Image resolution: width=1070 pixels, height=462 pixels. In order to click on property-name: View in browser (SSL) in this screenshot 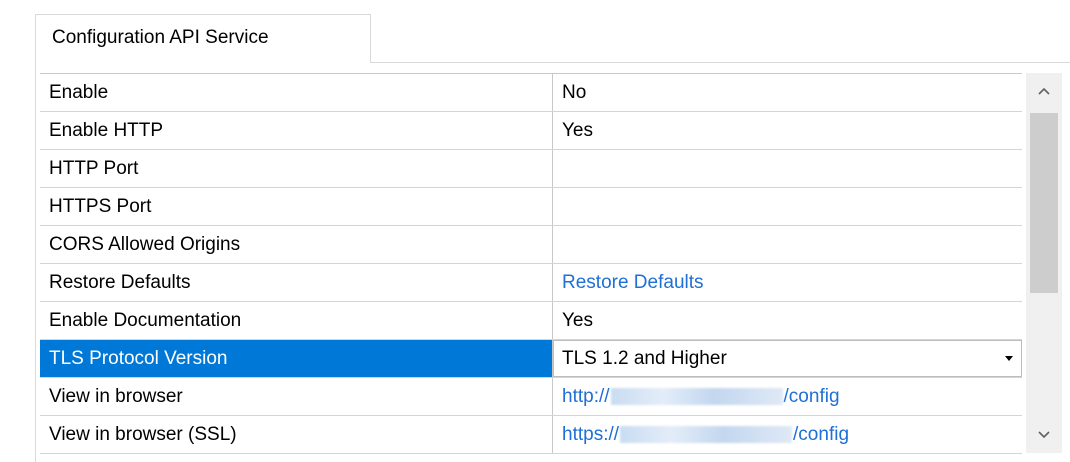, I will do `click(296, 434)`.